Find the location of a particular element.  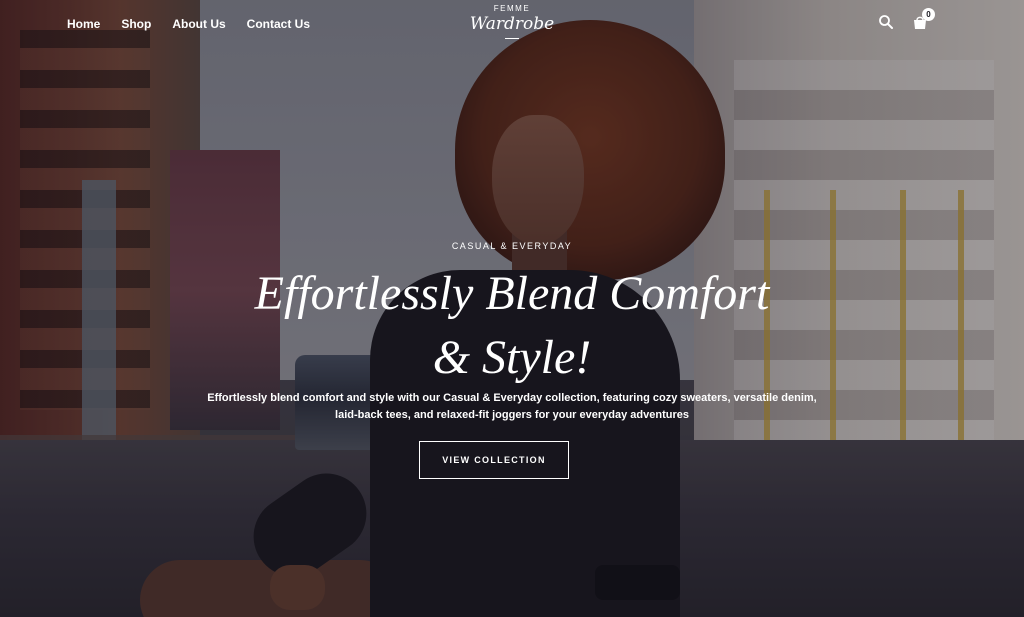

hero-eyebrow: CASUAL & EVERYDAY is located at coordinates (512, 246).